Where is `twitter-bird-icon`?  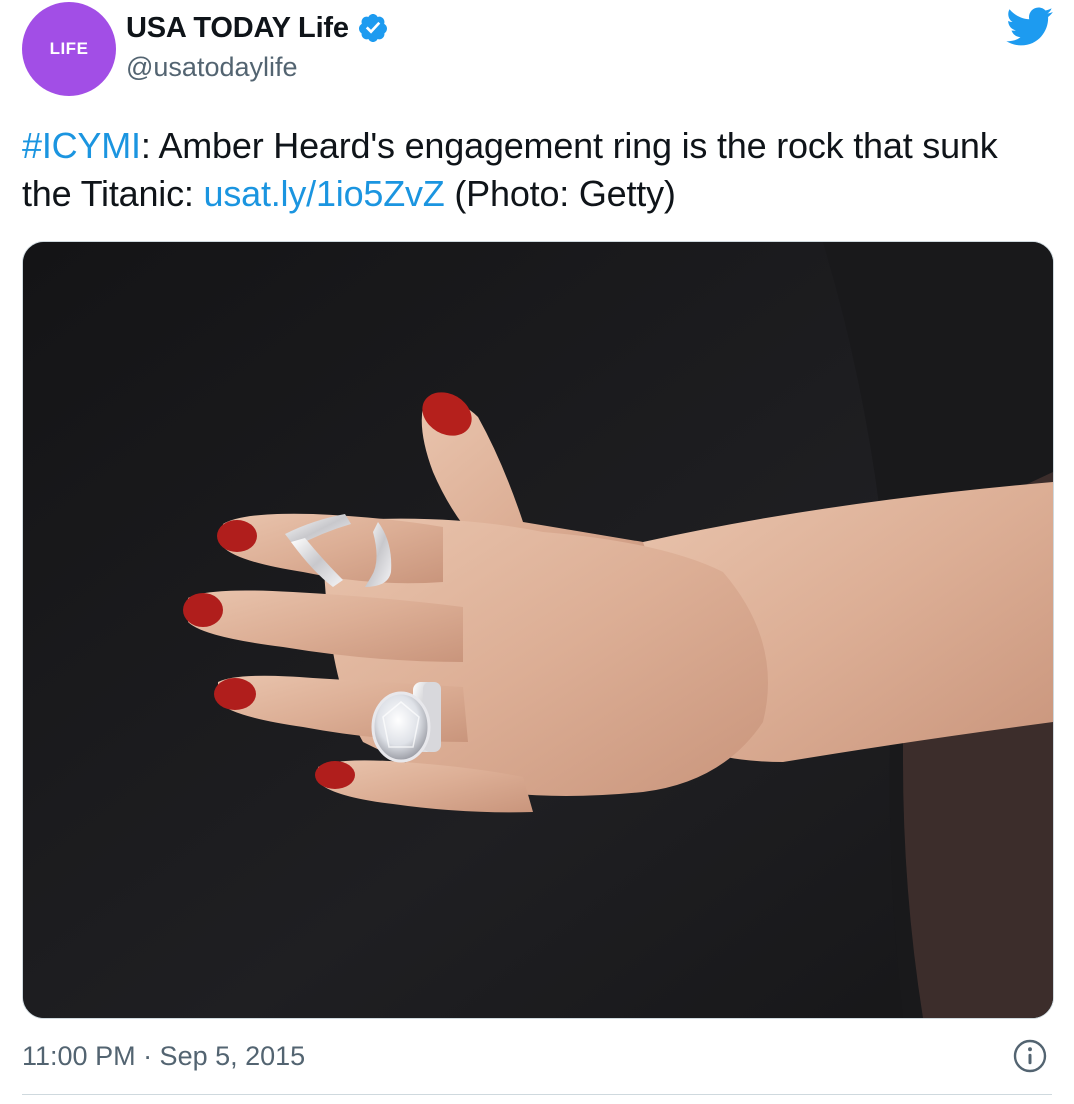
twitter-bird-icon is located at coordinates (1029, 26).